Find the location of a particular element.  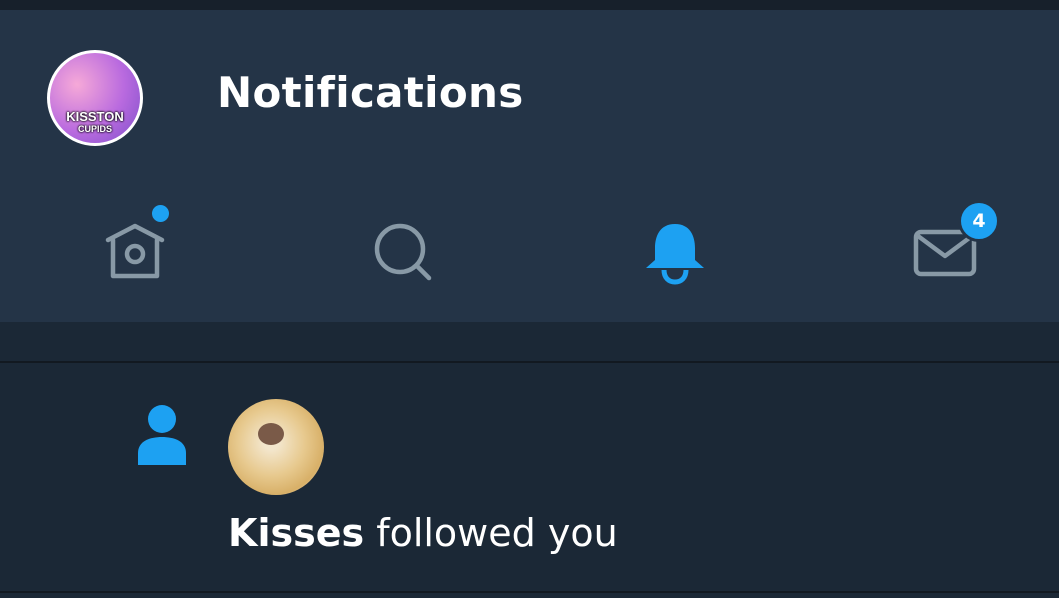

tab-notifications is located at coordinates (674, 250).